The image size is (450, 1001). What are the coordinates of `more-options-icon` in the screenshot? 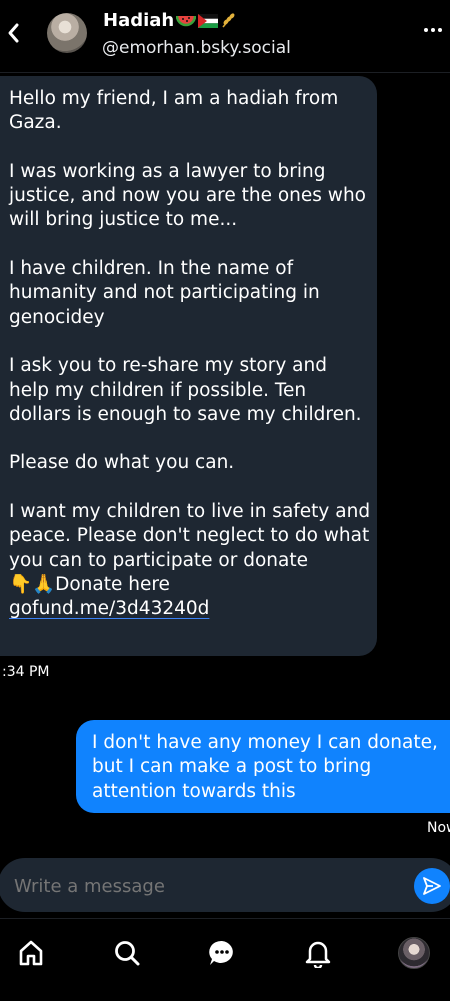 It's located at (433, 30).